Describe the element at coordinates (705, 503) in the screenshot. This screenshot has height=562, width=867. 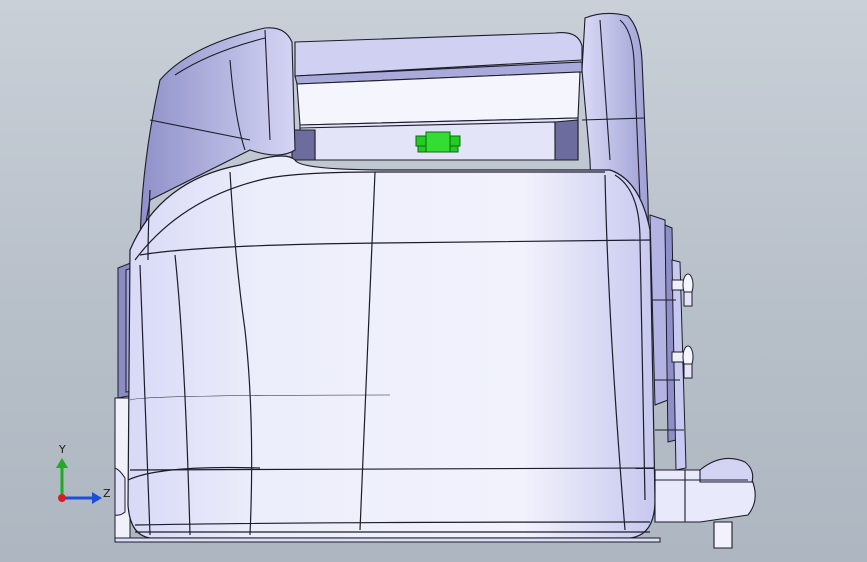
I see `lever-attachment` at that location.